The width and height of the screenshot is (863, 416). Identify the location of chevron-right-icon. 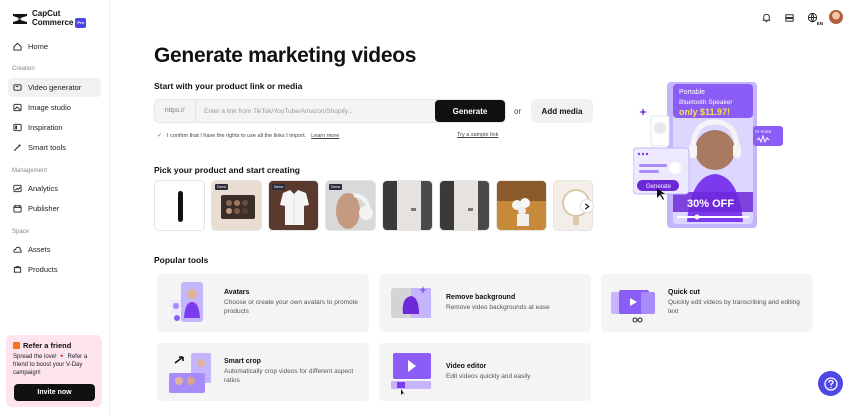
(587, 206).